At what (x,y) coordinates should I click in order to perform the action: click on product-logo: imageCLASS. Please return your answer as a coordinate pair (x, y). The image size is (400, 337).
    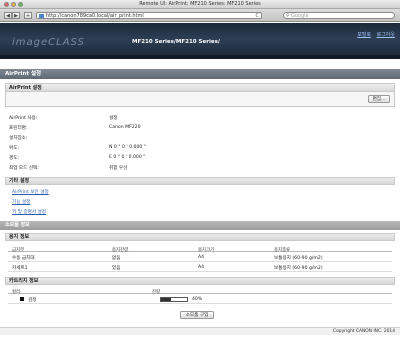
    Looking at the image, I should click on (48, 42).